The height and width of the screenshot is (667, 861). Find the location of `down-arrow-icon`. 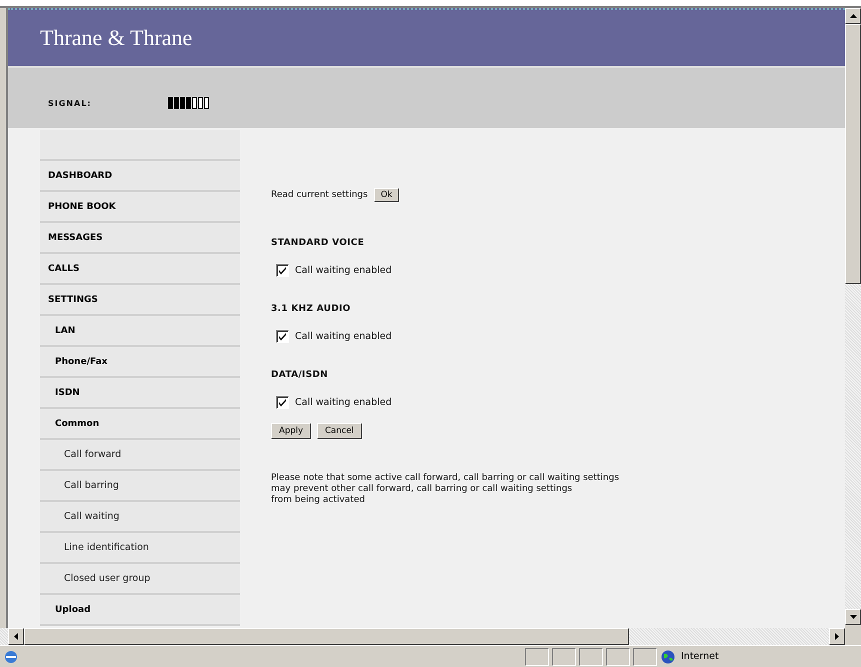

down-arrow-icon is located at coordinates (853, 617).